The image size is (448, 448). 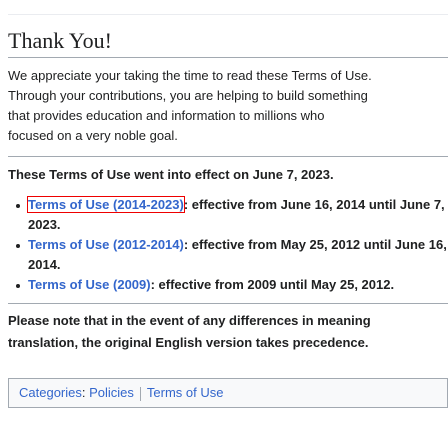 What do you see at coordinates (228, 14) in the screenshot?
I see `top-divider` at bounding box center [228, 14].